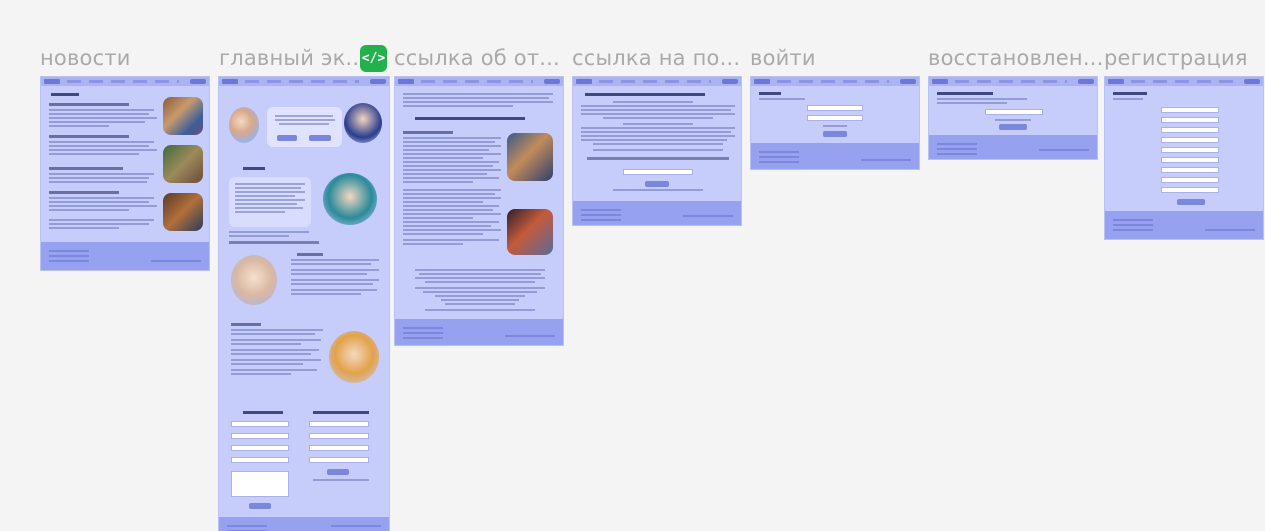 The image size is (1265, 531). Describe the element at coordinates (354, 357) in the screenshot. I see `help-photo` at that location.